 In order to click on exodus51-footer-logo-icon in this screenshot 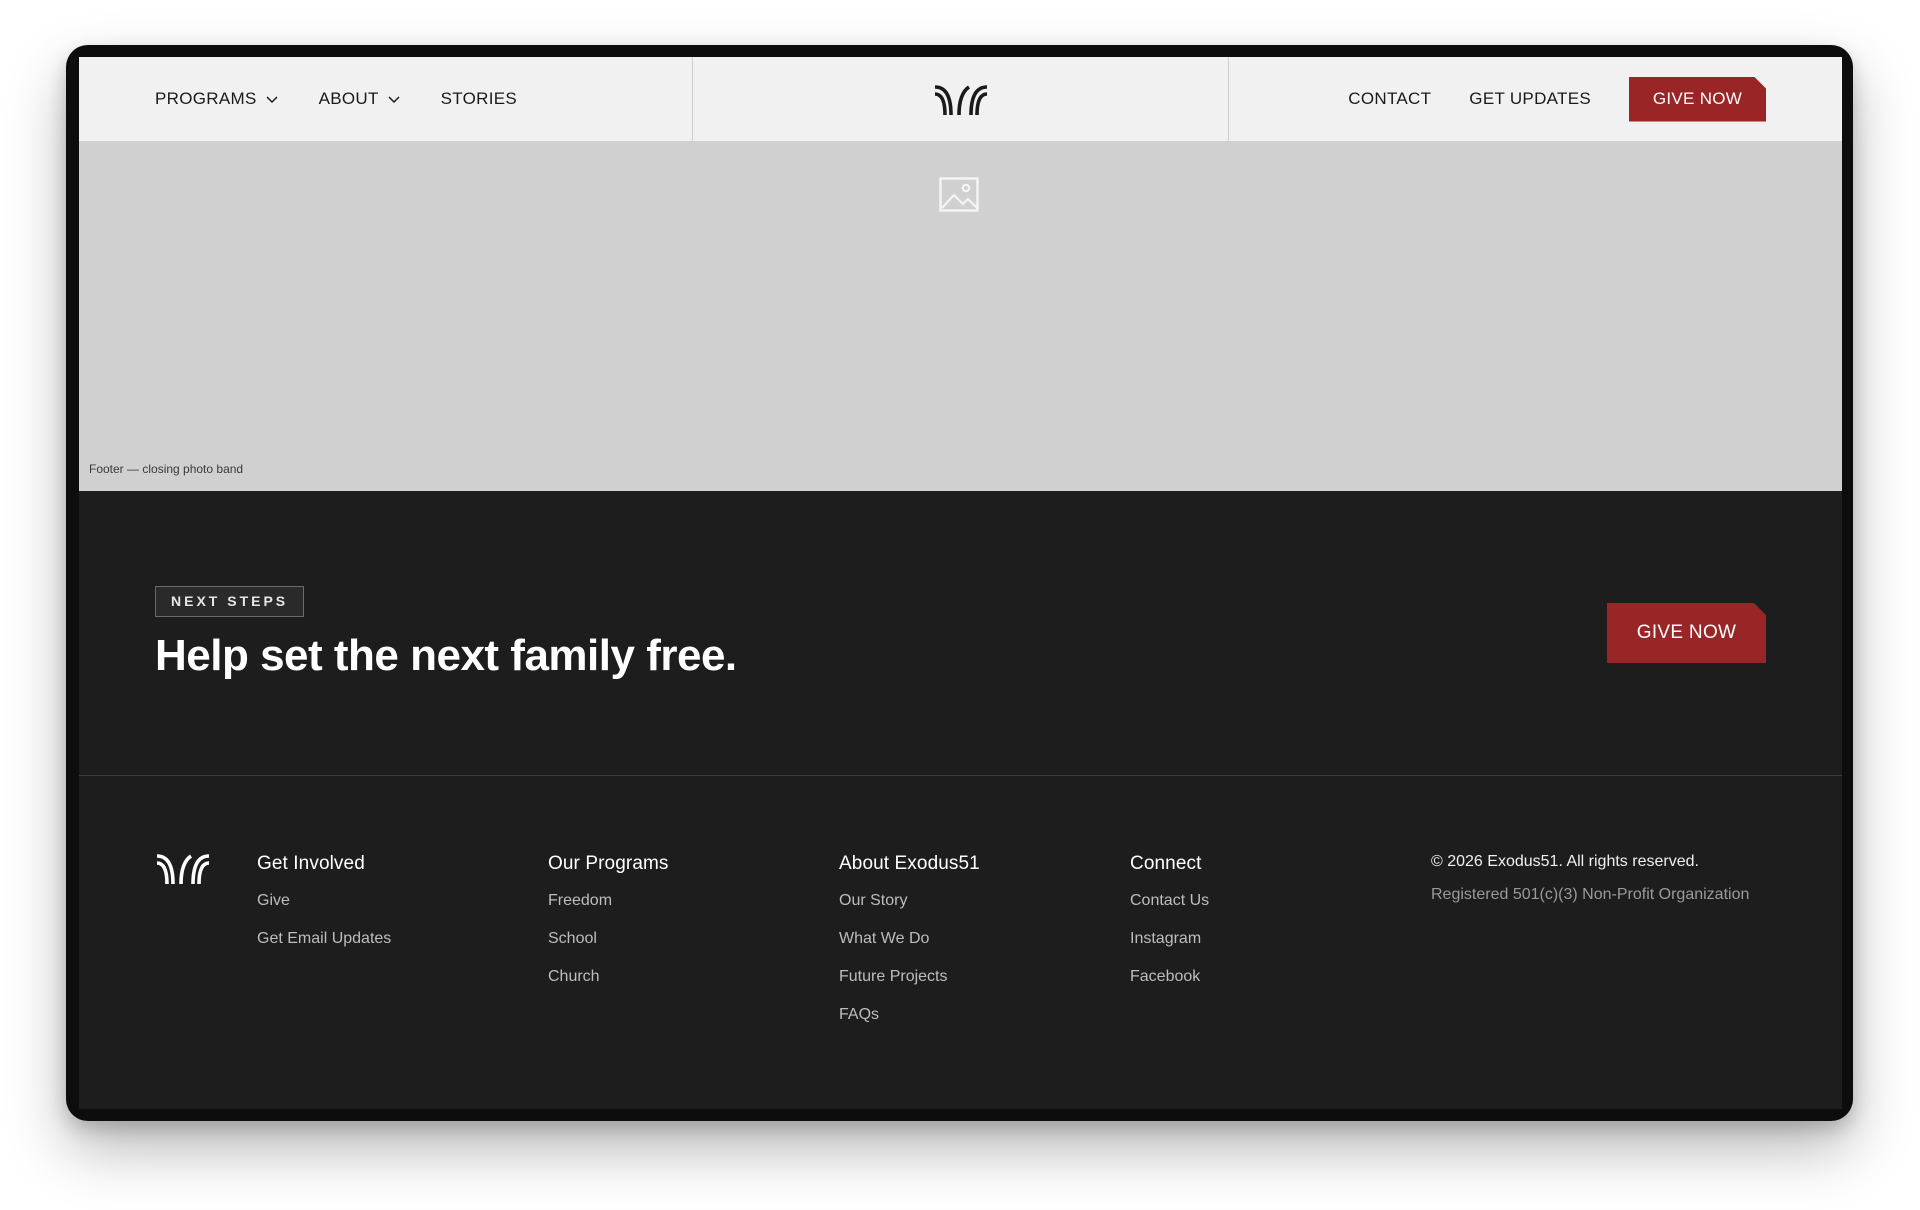, I will do `click(183, 868)`.